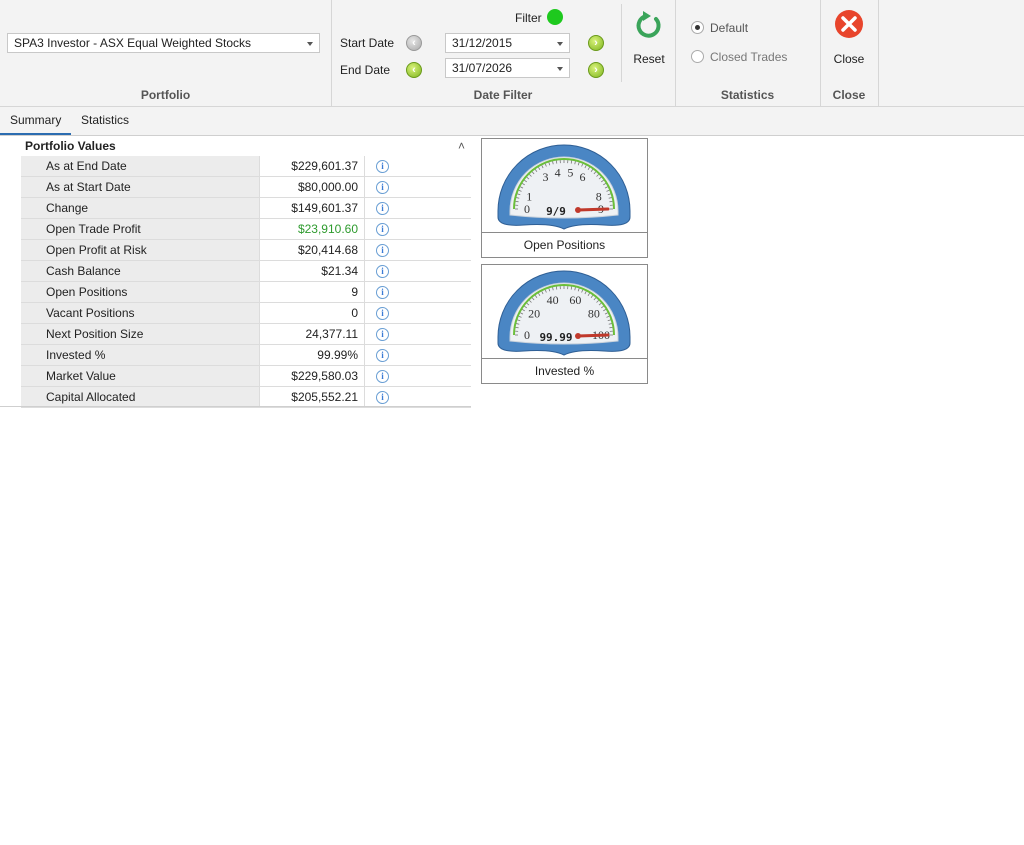 This screenshot has width=1024, height=845. I want to click on table-row: Next Position Size 24,377.11 i, so click(246, 334).